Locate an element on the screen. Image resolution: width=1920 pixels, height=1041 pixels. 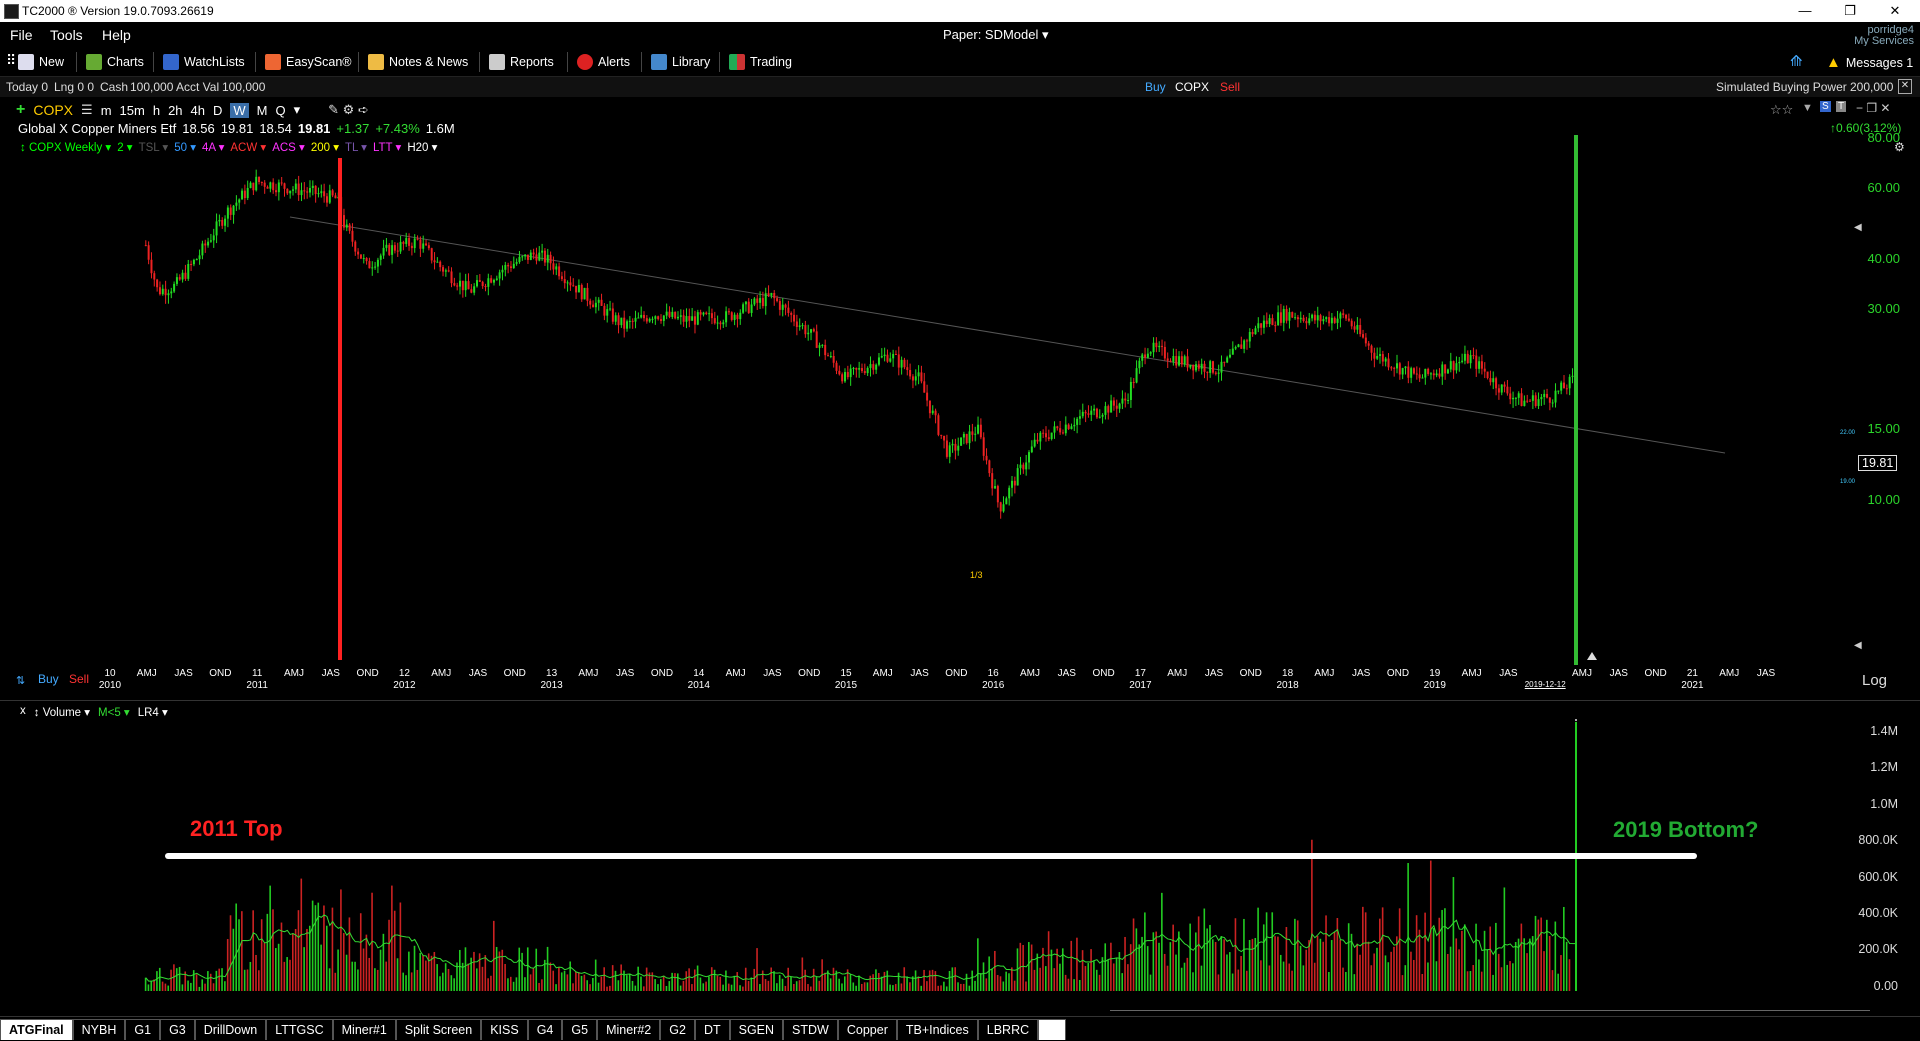
white-horizontal-bar is located at coordinates (931, 856).